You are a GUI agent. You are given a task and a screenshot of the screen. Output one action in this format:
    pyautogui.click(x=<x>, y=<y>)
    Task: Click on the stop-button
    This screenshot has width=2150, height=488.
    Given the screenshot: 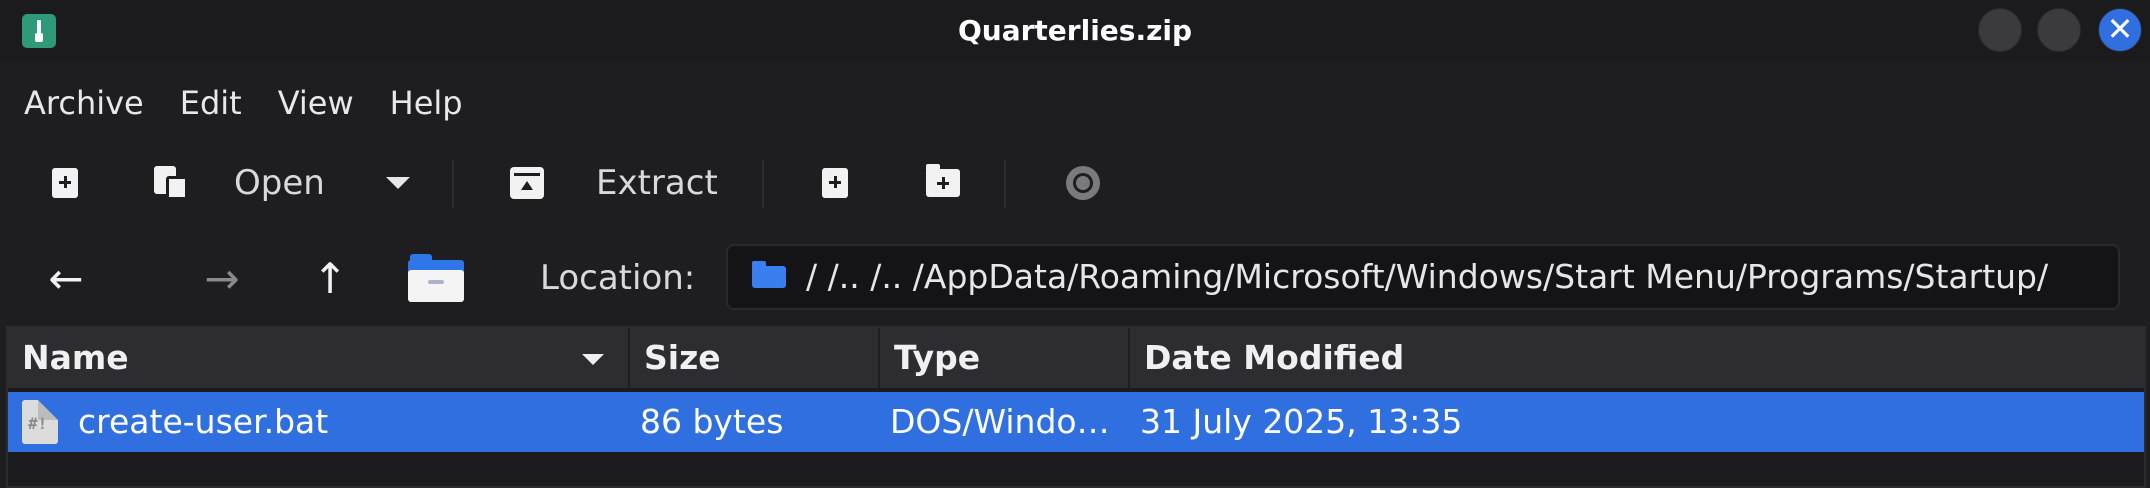 What is the action you would take?
    pyautogui.click(x=1083, y=183)
    